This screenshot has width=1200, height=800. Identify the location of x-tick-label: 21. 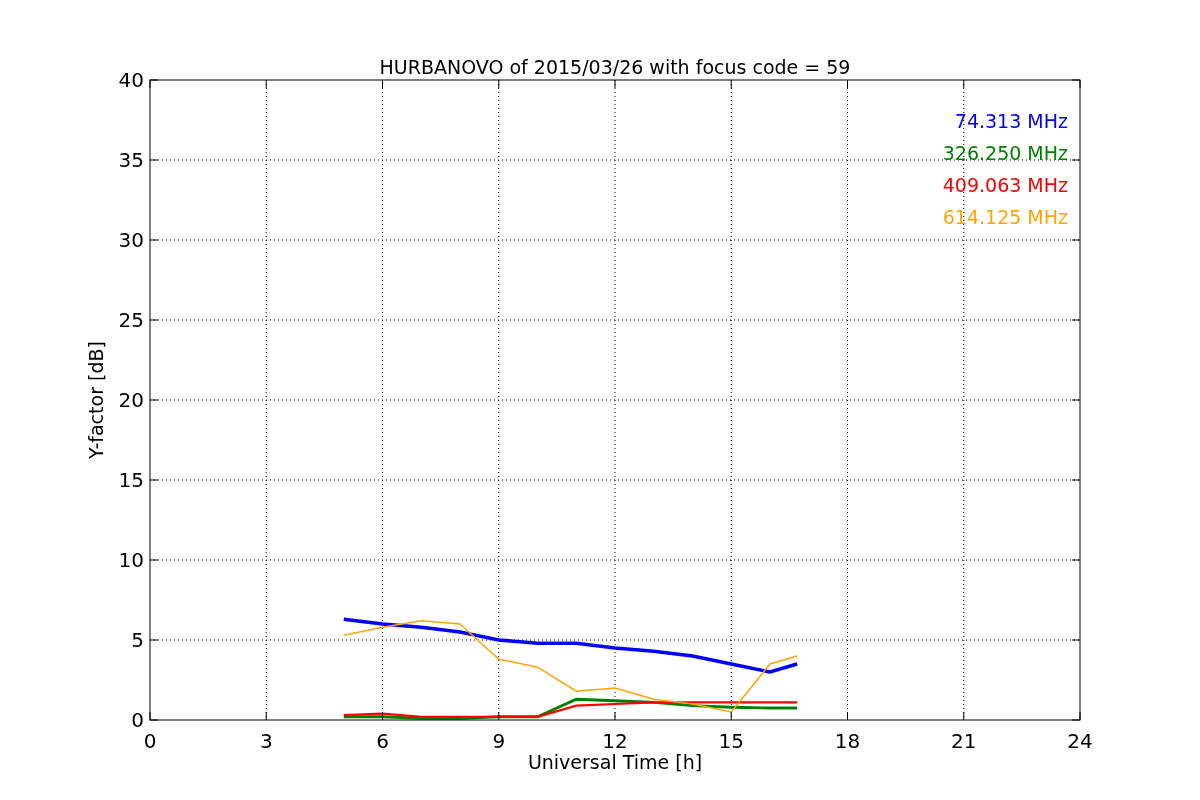
(964, 741).